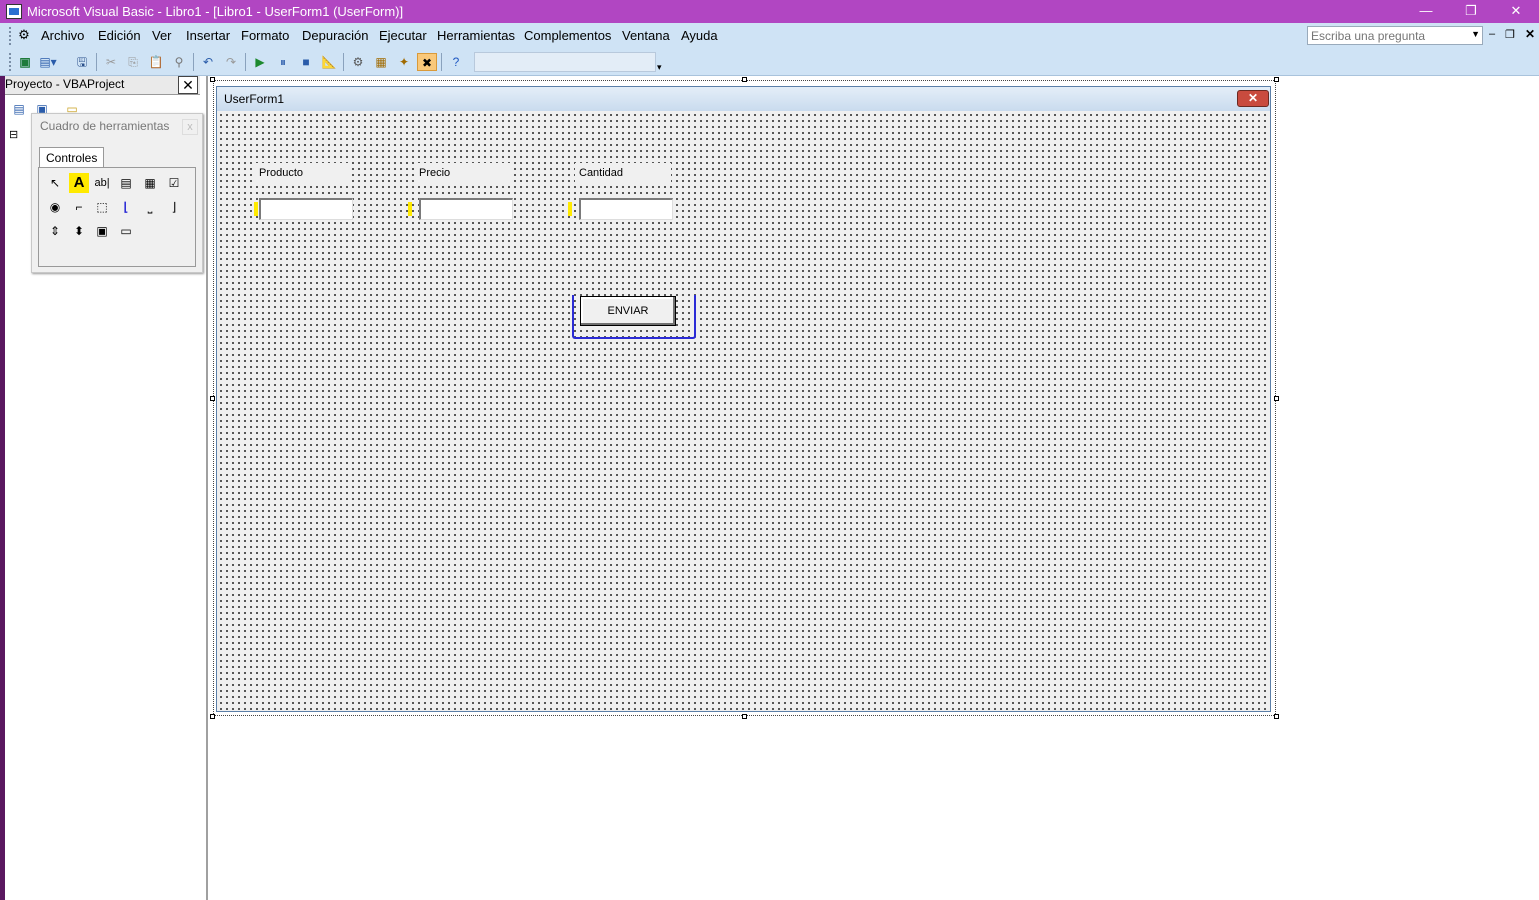  What do you see at coordinates (1510, 34) in the screenshot?
I see `doc-restore-button: ❐` at bounding box center [1510, 34].